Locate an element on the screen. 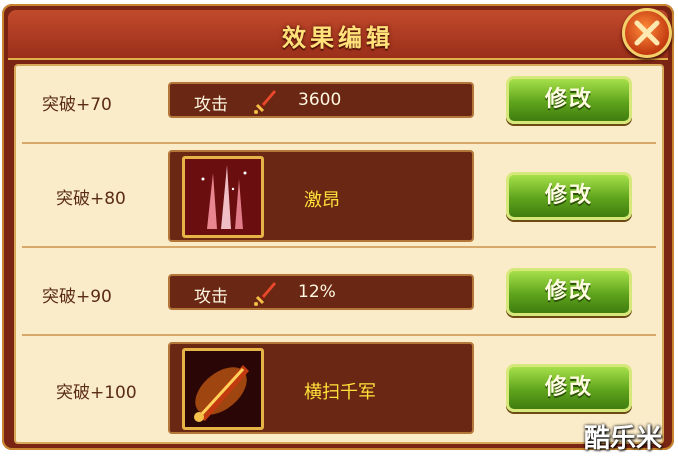 Image resolution: width=678 pixels, height=456 pixels. stat-value: 3600 is located at coordinates (320, 100).